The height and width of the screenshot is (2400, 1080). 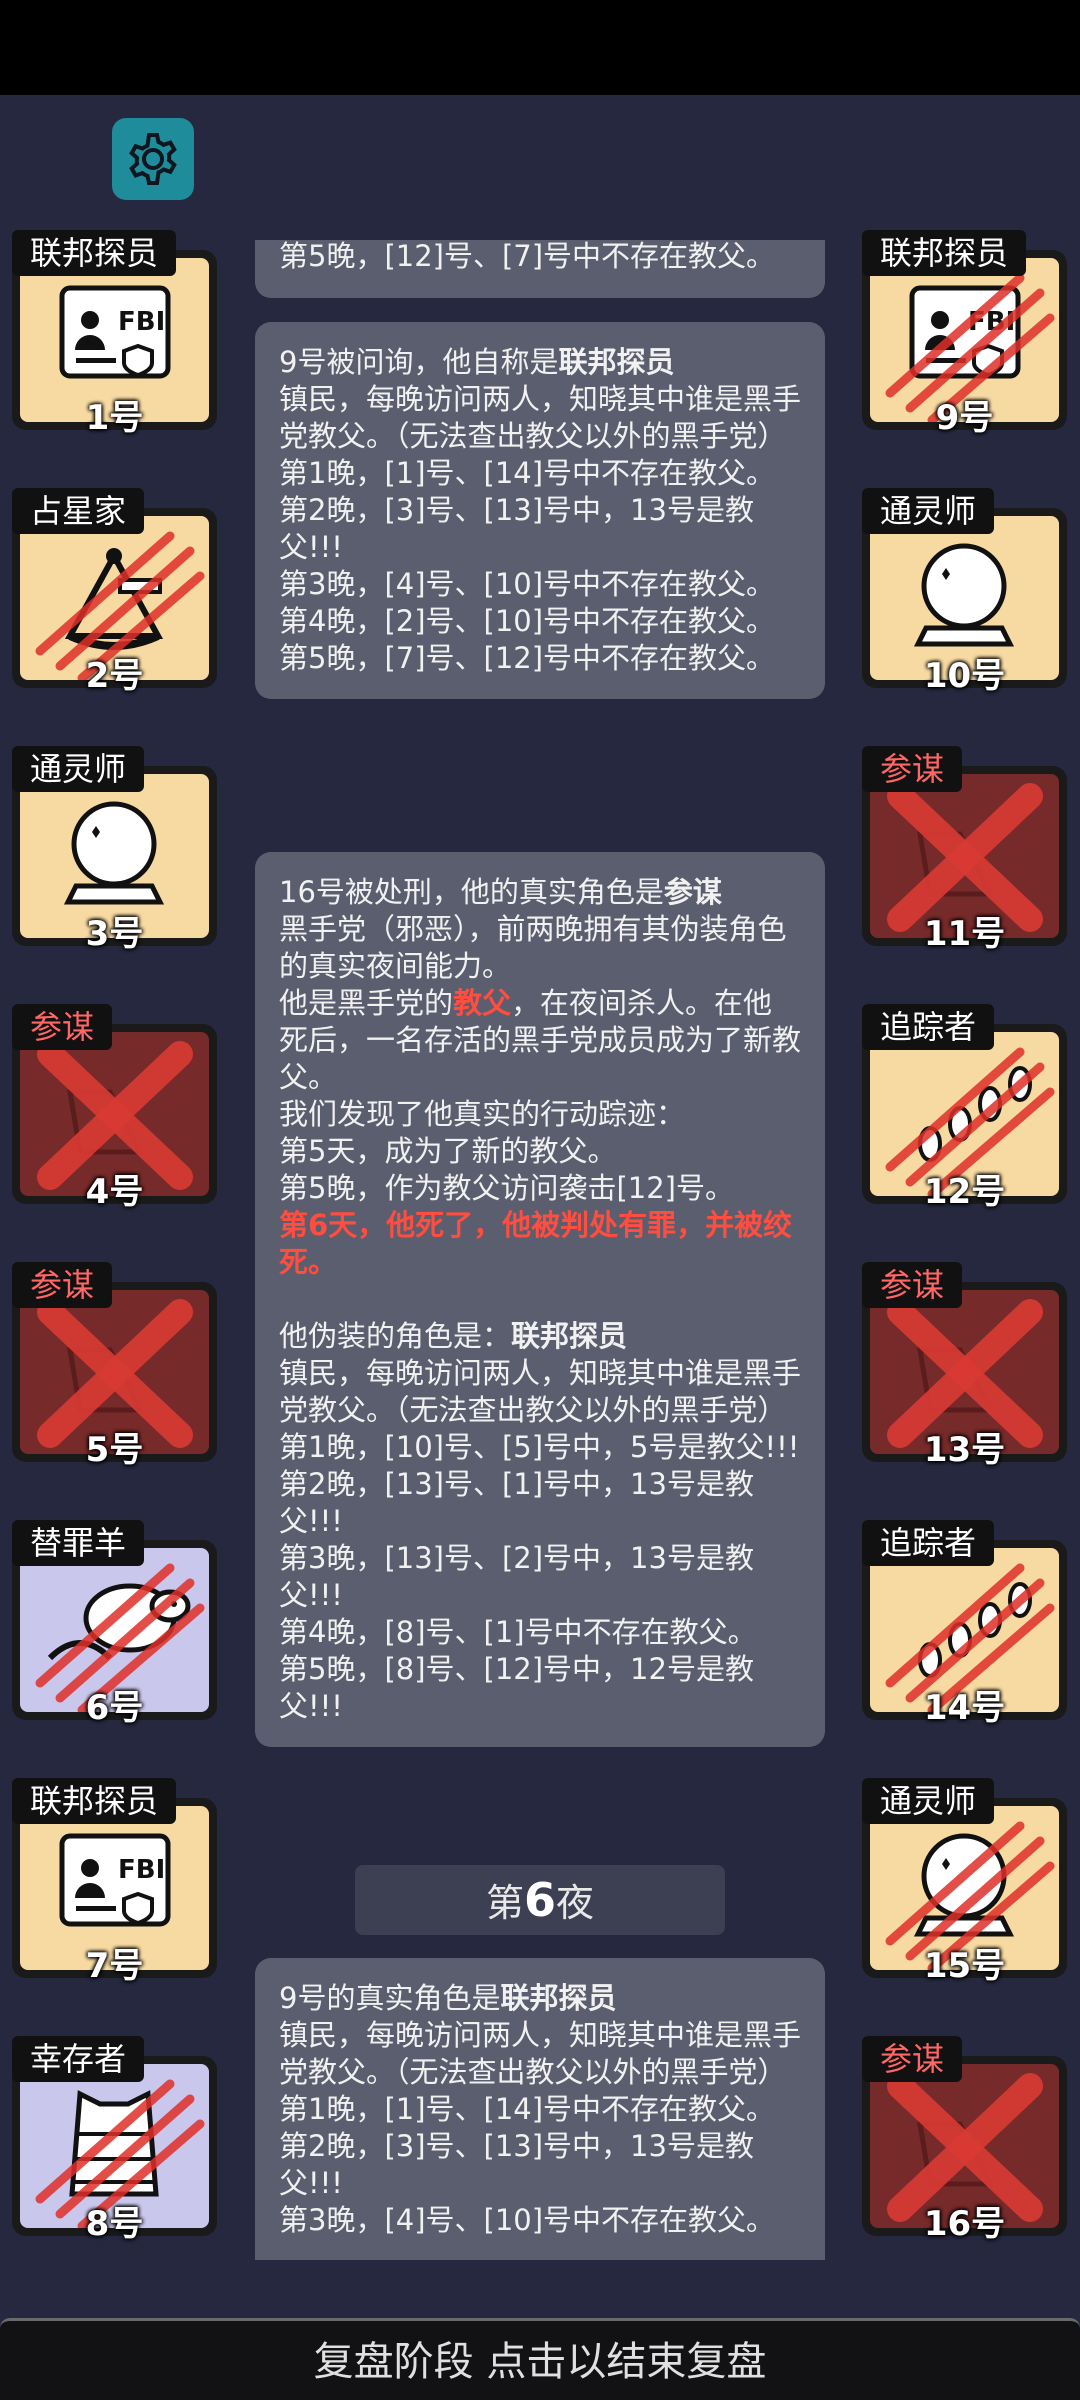 I want to click on log-line: 第4晚，[8]号、[1]号中不存在教父。, so click(x=518, y=1632).